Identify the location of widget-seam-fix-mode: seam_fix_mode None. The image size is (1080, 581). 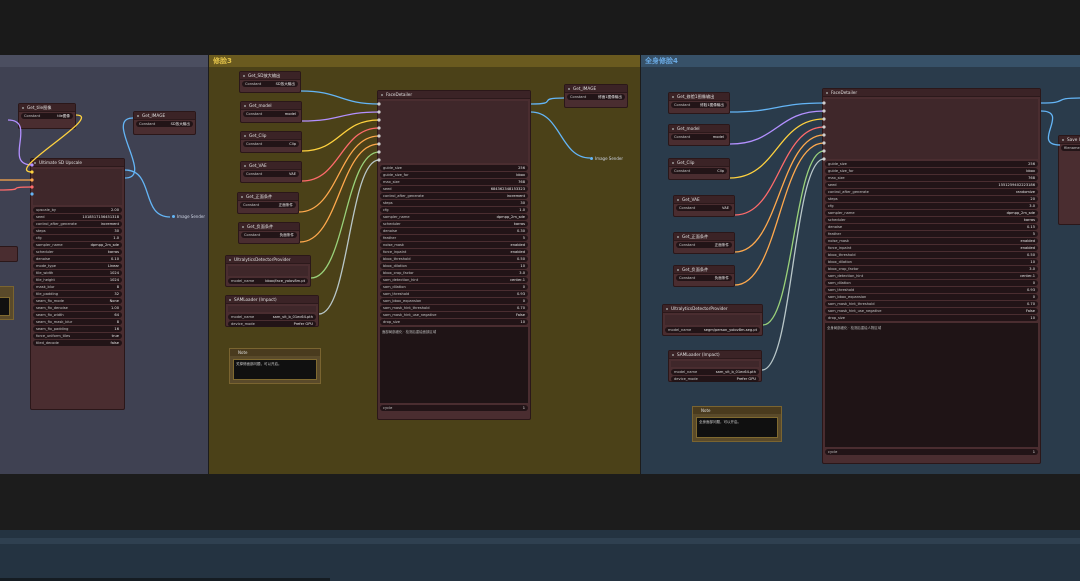
(77, 301).